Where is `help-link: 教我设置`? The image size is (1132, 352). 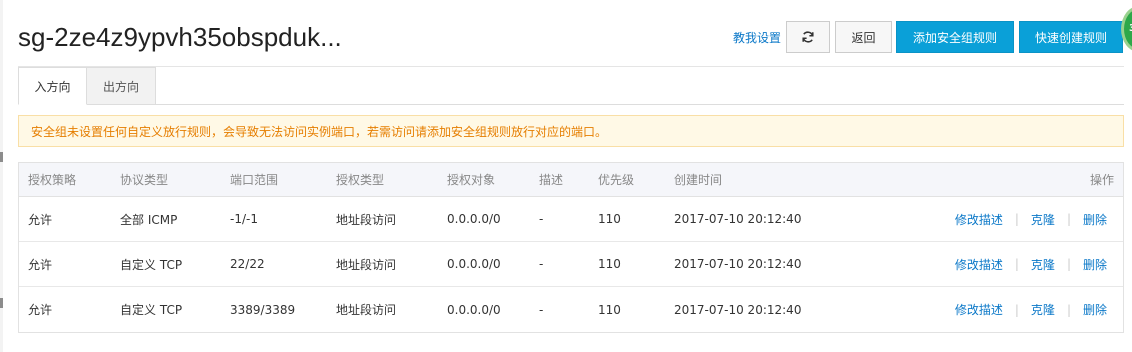
help-link: 教我设置 is located at coordinates (757, 37).